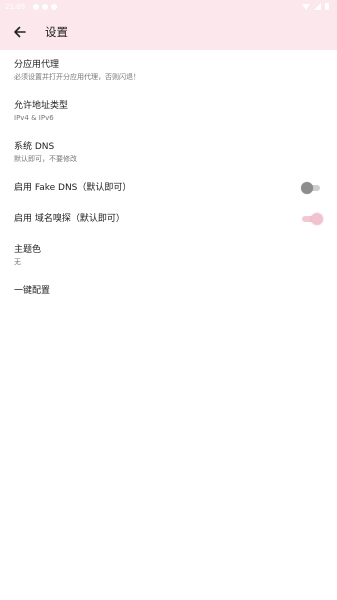 The height and width of the screenshot is (600, 337). What do you see at coordinates (34, 147) in the screenshot?
I see `setting-title: 系统 DNS` at bounding box center [34, 147].